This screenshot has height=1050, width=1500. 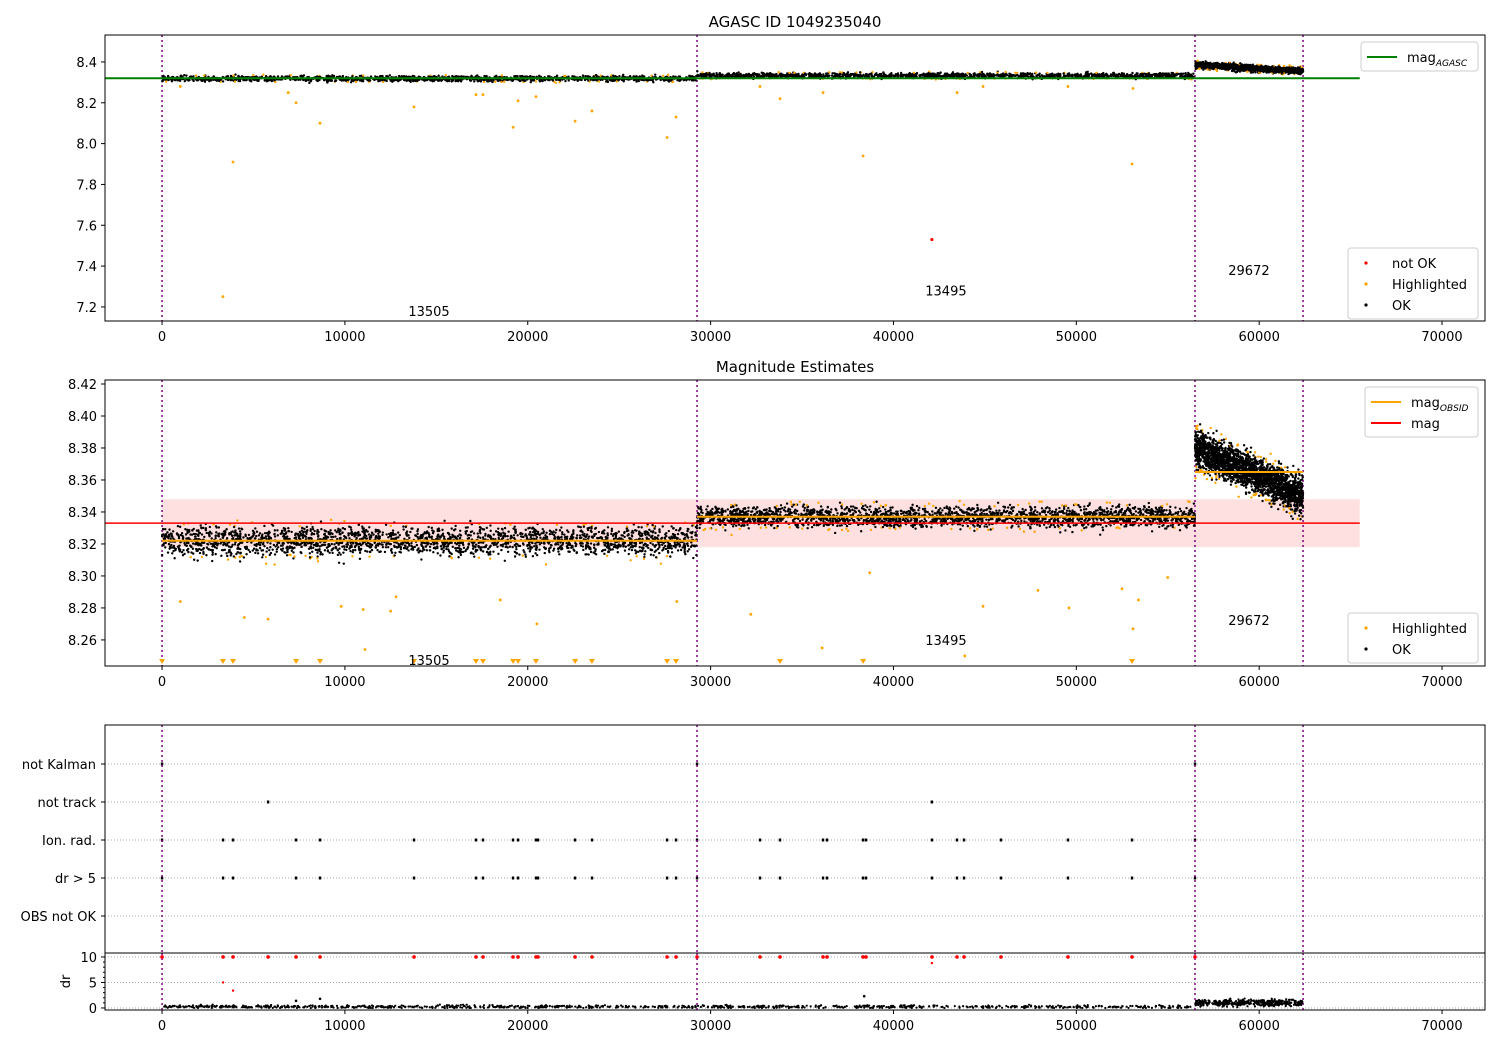 What do you see at coordinates (162, 682) in the screenshot?
I see `x-tick-label: 0` at bounding box center [162, 682].